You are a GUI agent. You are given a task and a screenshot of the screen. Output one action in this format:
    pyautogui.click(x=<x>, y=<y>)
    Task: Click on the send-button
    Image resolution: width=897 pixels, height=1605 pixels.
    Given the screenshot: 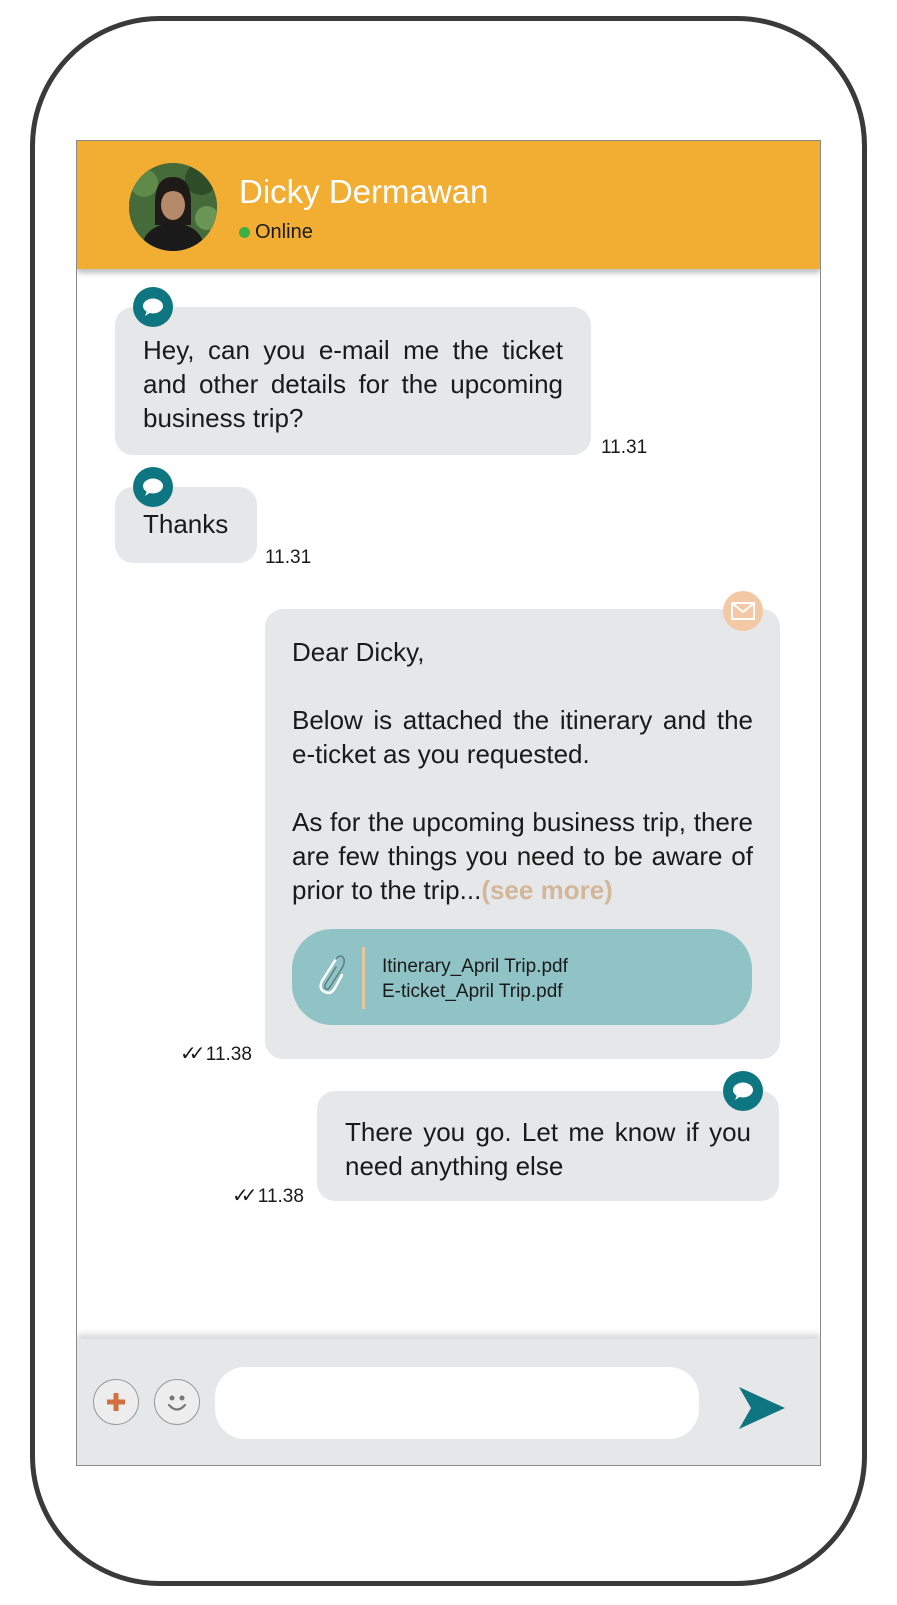 What is the action you would take?
    pyautogui.click(x=762, y=1408)
    